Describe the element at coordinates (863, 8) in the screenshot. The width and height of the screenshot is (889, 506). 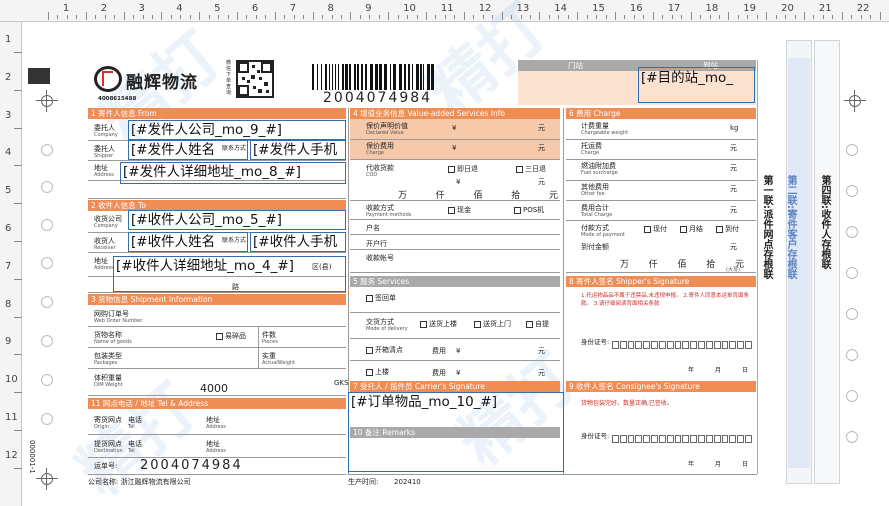
I see `ruler-number: 22` at that location.